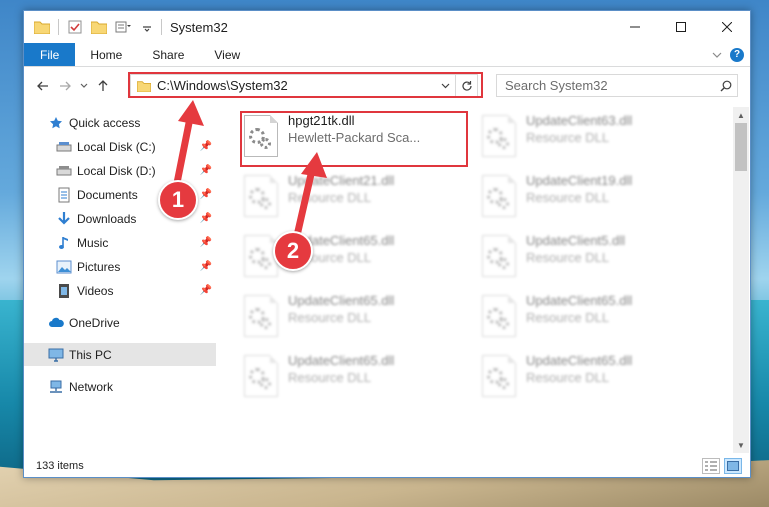 This screenshot has height=507, width=769. I want to click on file-item: UpdateClient63.dll Resource DLL, so click(589, 137).